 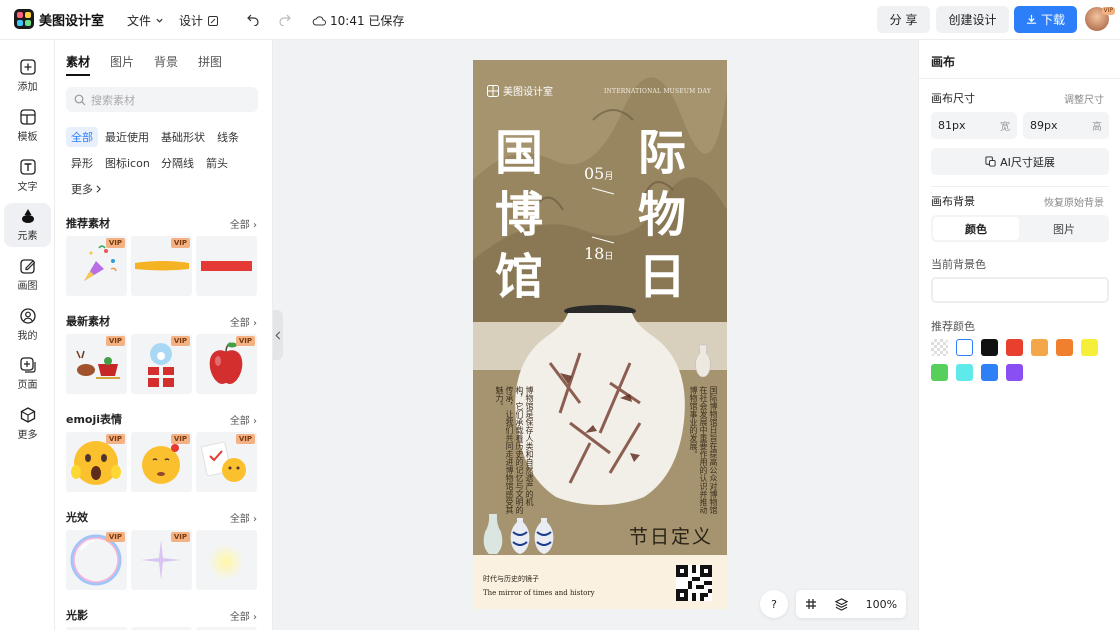 I want to click on rail-item-draw: 画图, so click(x=27, y=275).